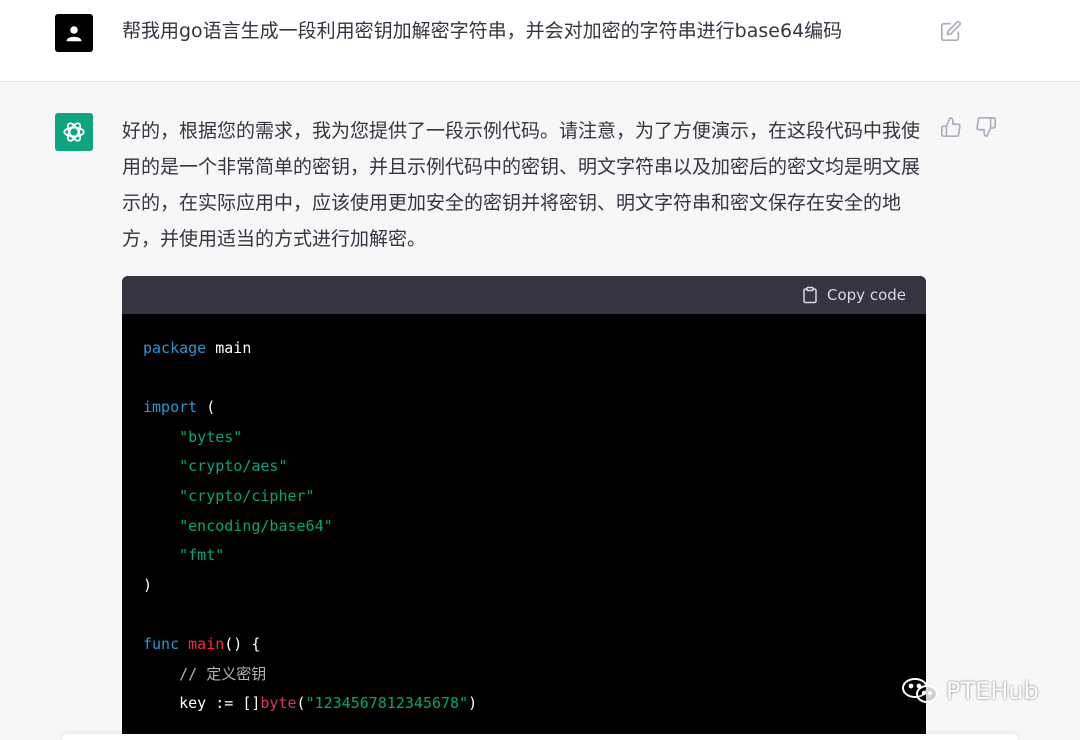 Image resolution: width=1080 pixels, height=740 pixels. I want to click on openai-logo-icon, so click(74, 132).